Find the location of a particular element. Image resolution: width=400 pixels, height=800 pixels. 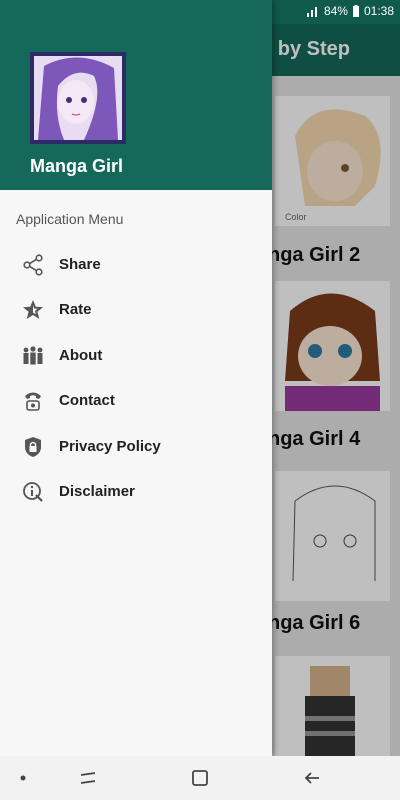

menu-item-about: About is located at coordinates (136, 356).